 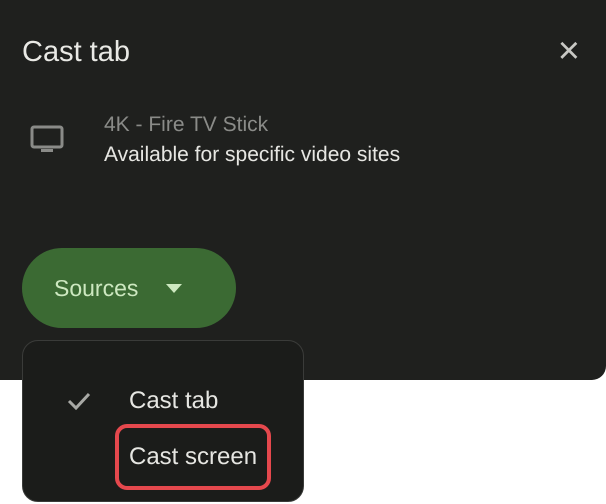 What do you see at coordinates (187, 125) in the screenshot?
I see `device-name: 4K - Fire TV Stick` at bounding box center [187, 125].